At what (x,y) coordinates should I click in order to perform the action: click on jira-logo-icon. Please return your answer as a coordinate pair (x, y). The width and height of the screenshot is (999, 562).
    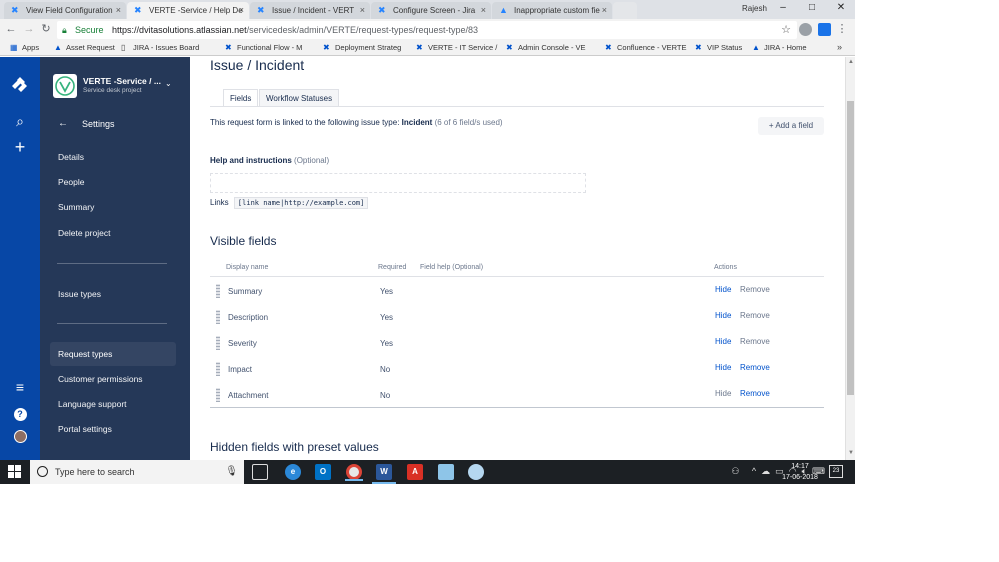
    Looking at the image, I should click on (20, 87).